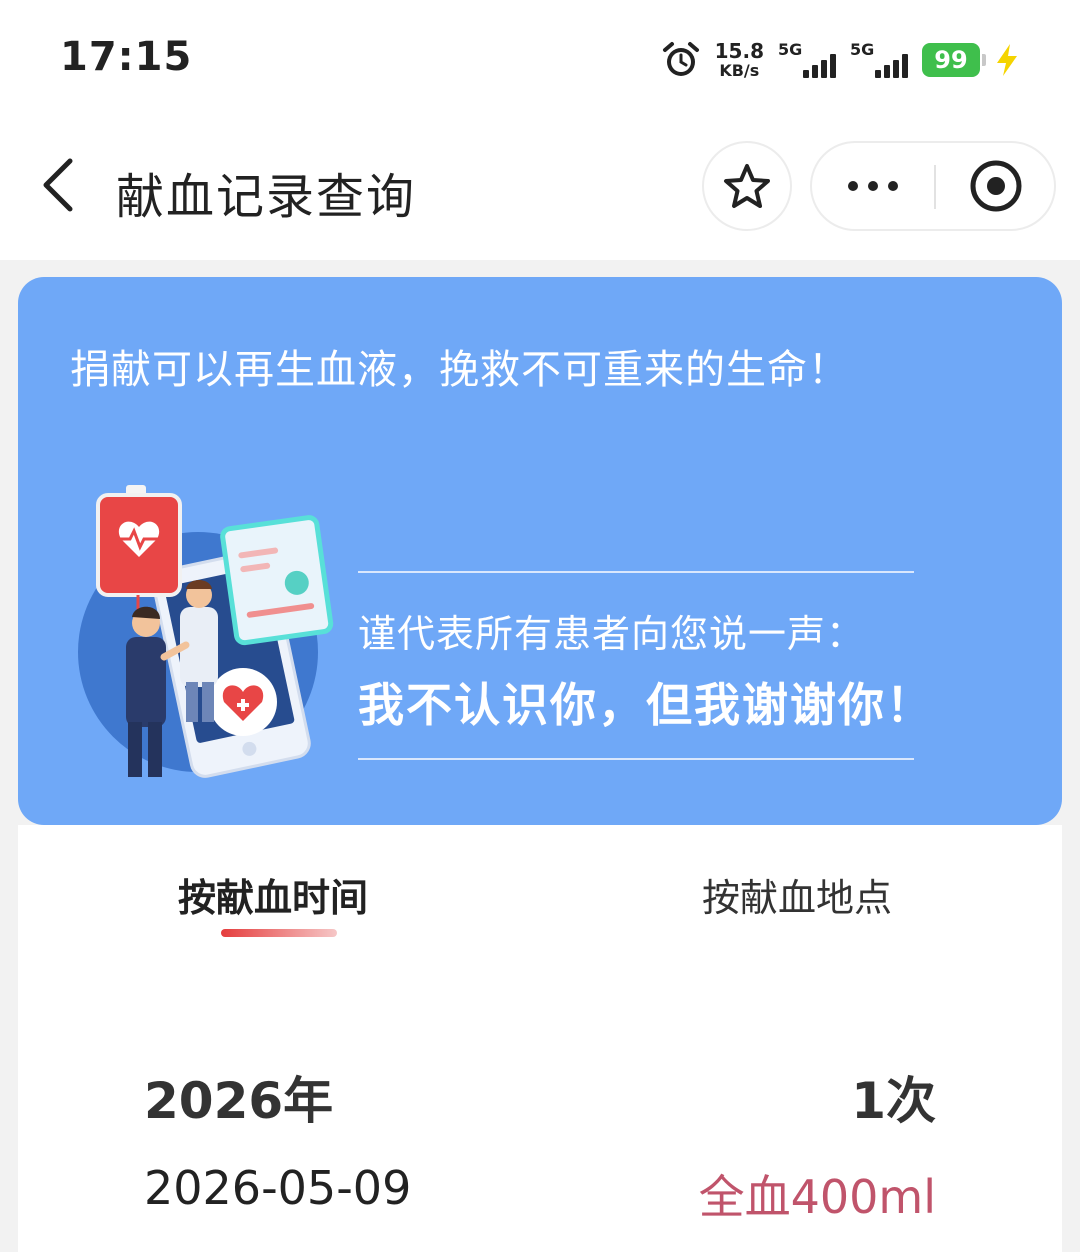 Image resolution: width=1080 pixels, height=1252 pixels. Describe the element at coordinates (797, 894) in the screenshot. I see `tab-by-location: 按献血地点` at that location.